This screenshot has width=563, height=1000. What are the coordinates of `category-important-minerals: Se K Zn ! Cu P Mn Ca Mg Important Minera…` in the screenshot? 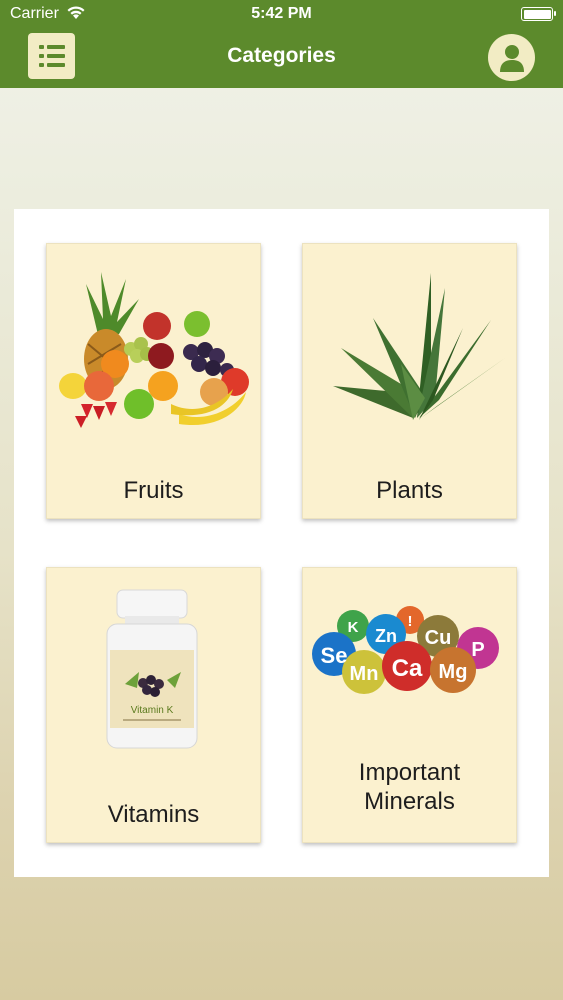 It's located at (409, 705).